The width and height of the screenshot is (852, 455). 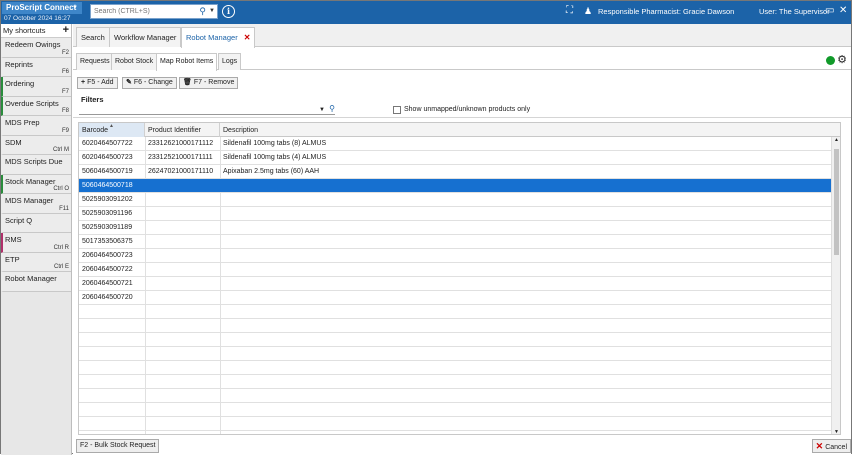 I want to click on remove-button: 🗑 F7 - Remove, so click(x=209, y=83).